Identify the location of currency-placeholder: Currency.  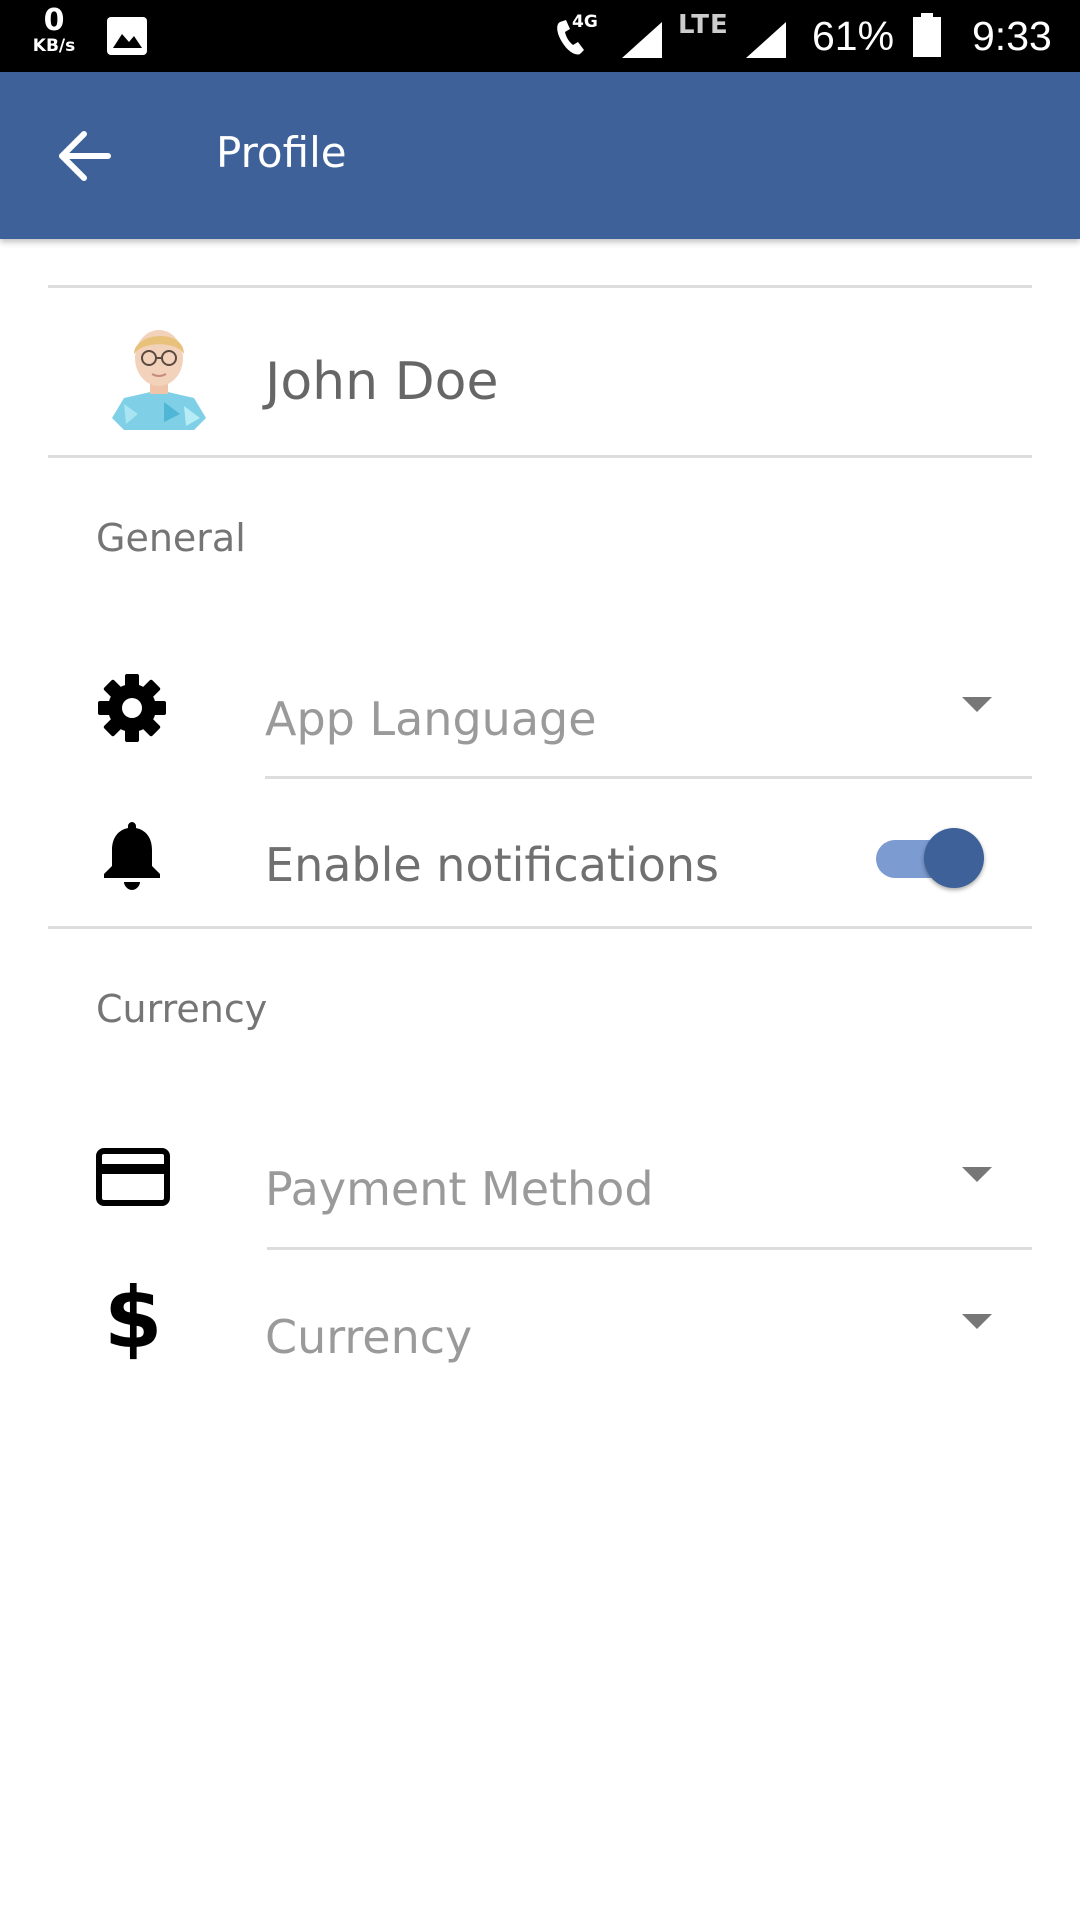
(369, 1337).